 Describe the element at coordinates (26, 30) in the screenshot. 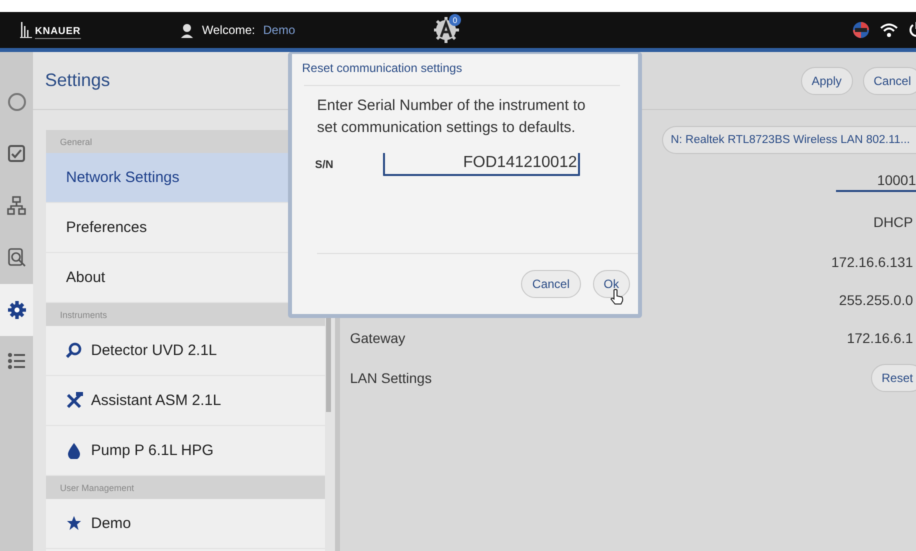

I see `logo-mark-icon` at that location.